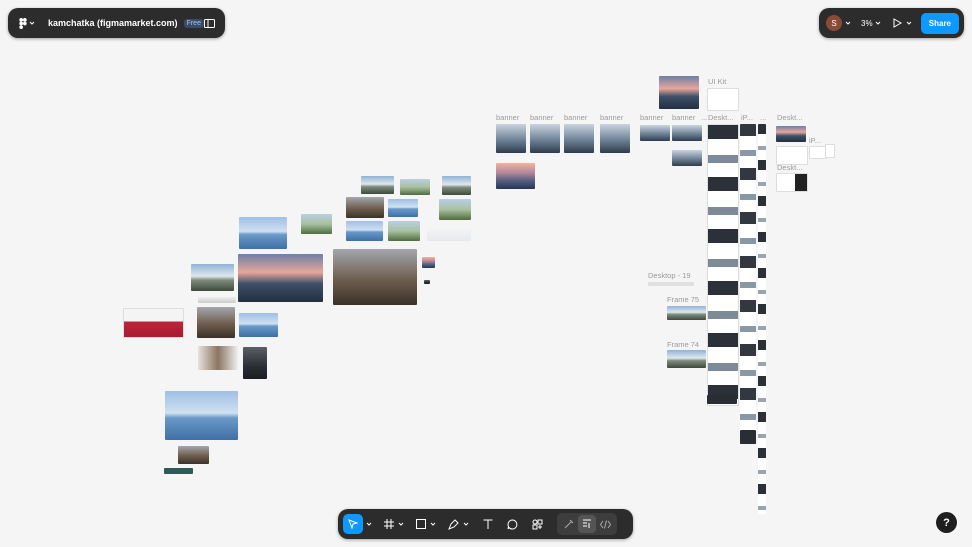 The image size is (972, 547). I want to click on tool-pen, so click(458, 524).